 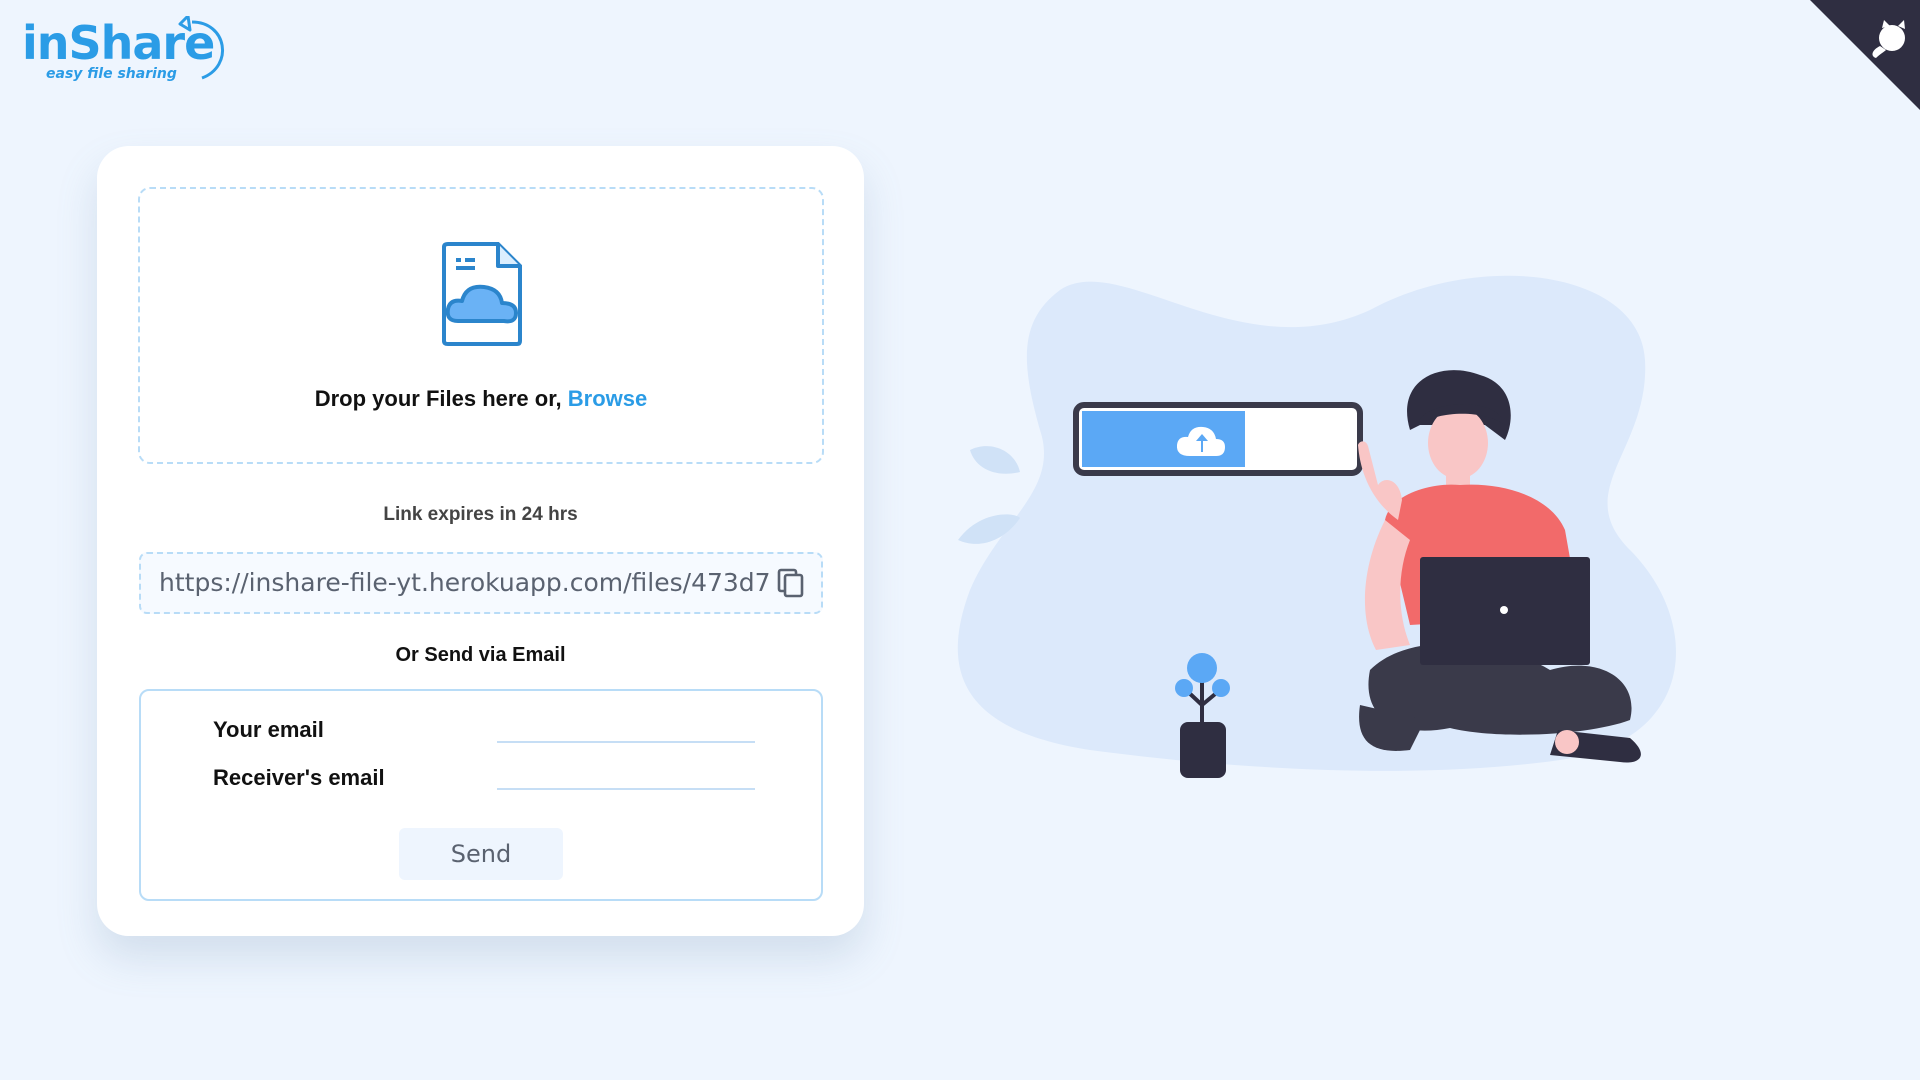 What do you see at coordinates (480, 514) in the screenshot?
I see `link-expiry-text: Link expires in 24 hrs` at bounding box center [480, 514].